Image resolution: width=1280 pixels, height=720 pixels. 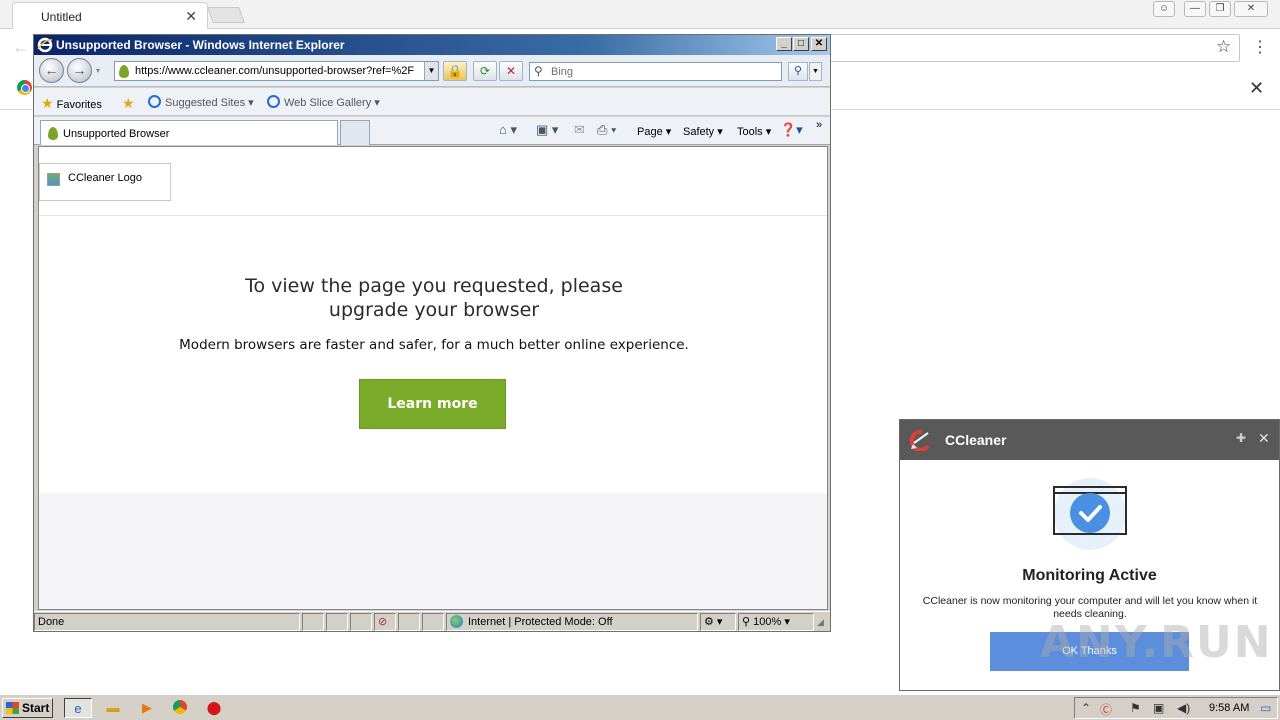 I want to click on infobar-close-icon: ✕, so click(x=1256, y=88).